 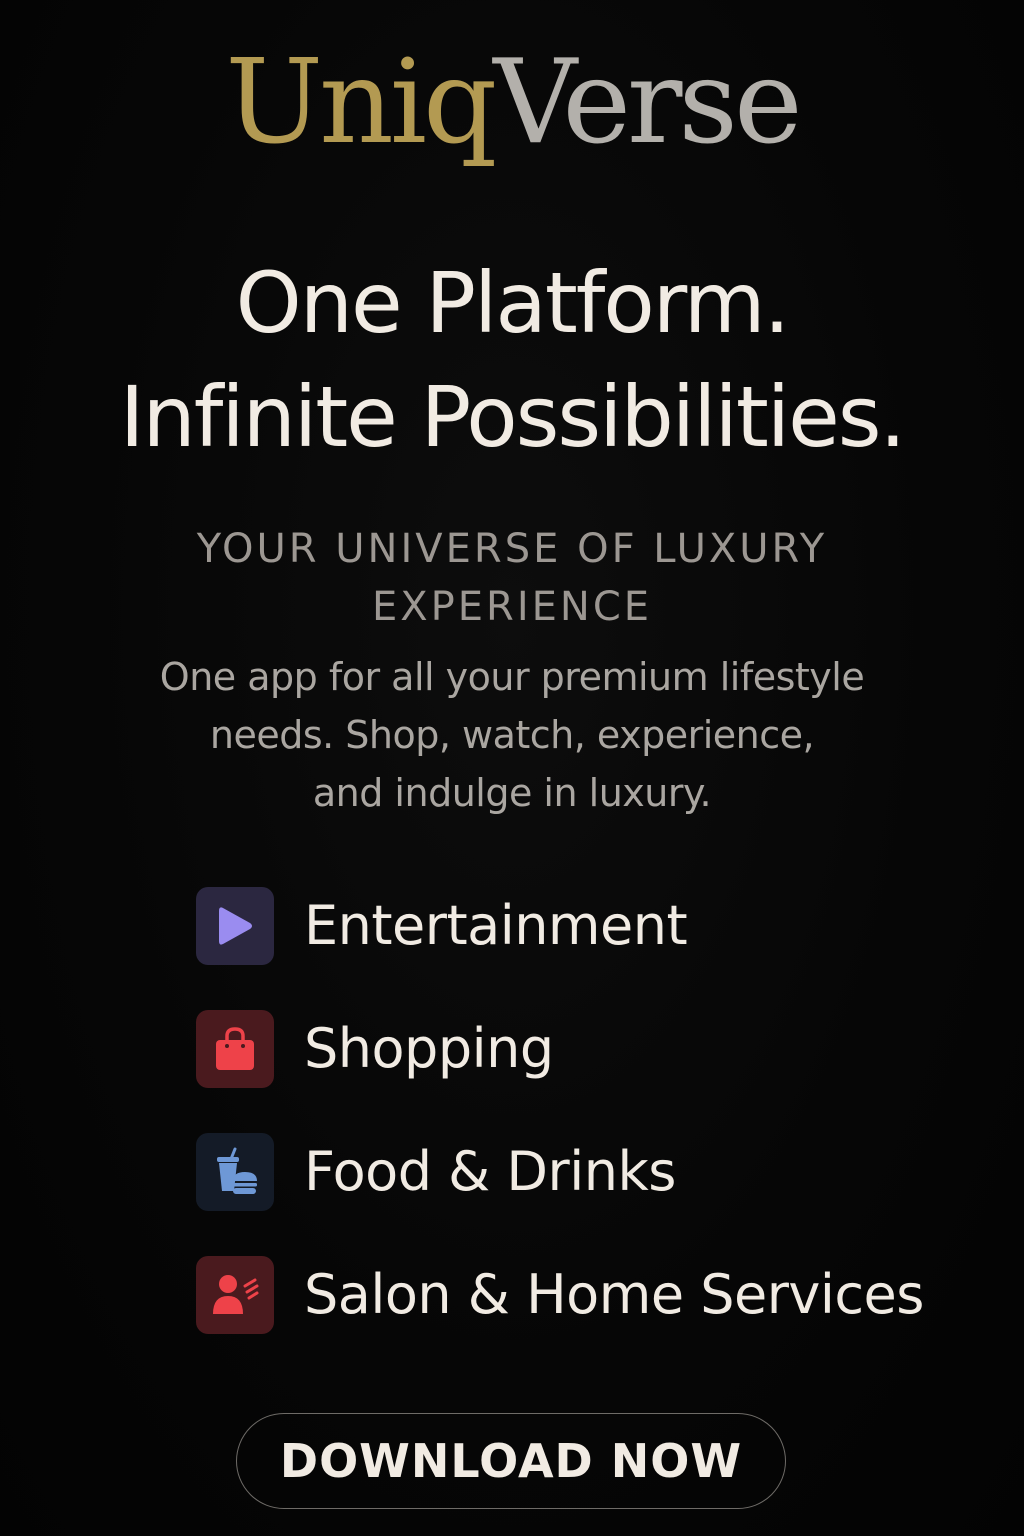 I want to click on description-line-3: and indulge in luxury., so click(x=512, y=793).